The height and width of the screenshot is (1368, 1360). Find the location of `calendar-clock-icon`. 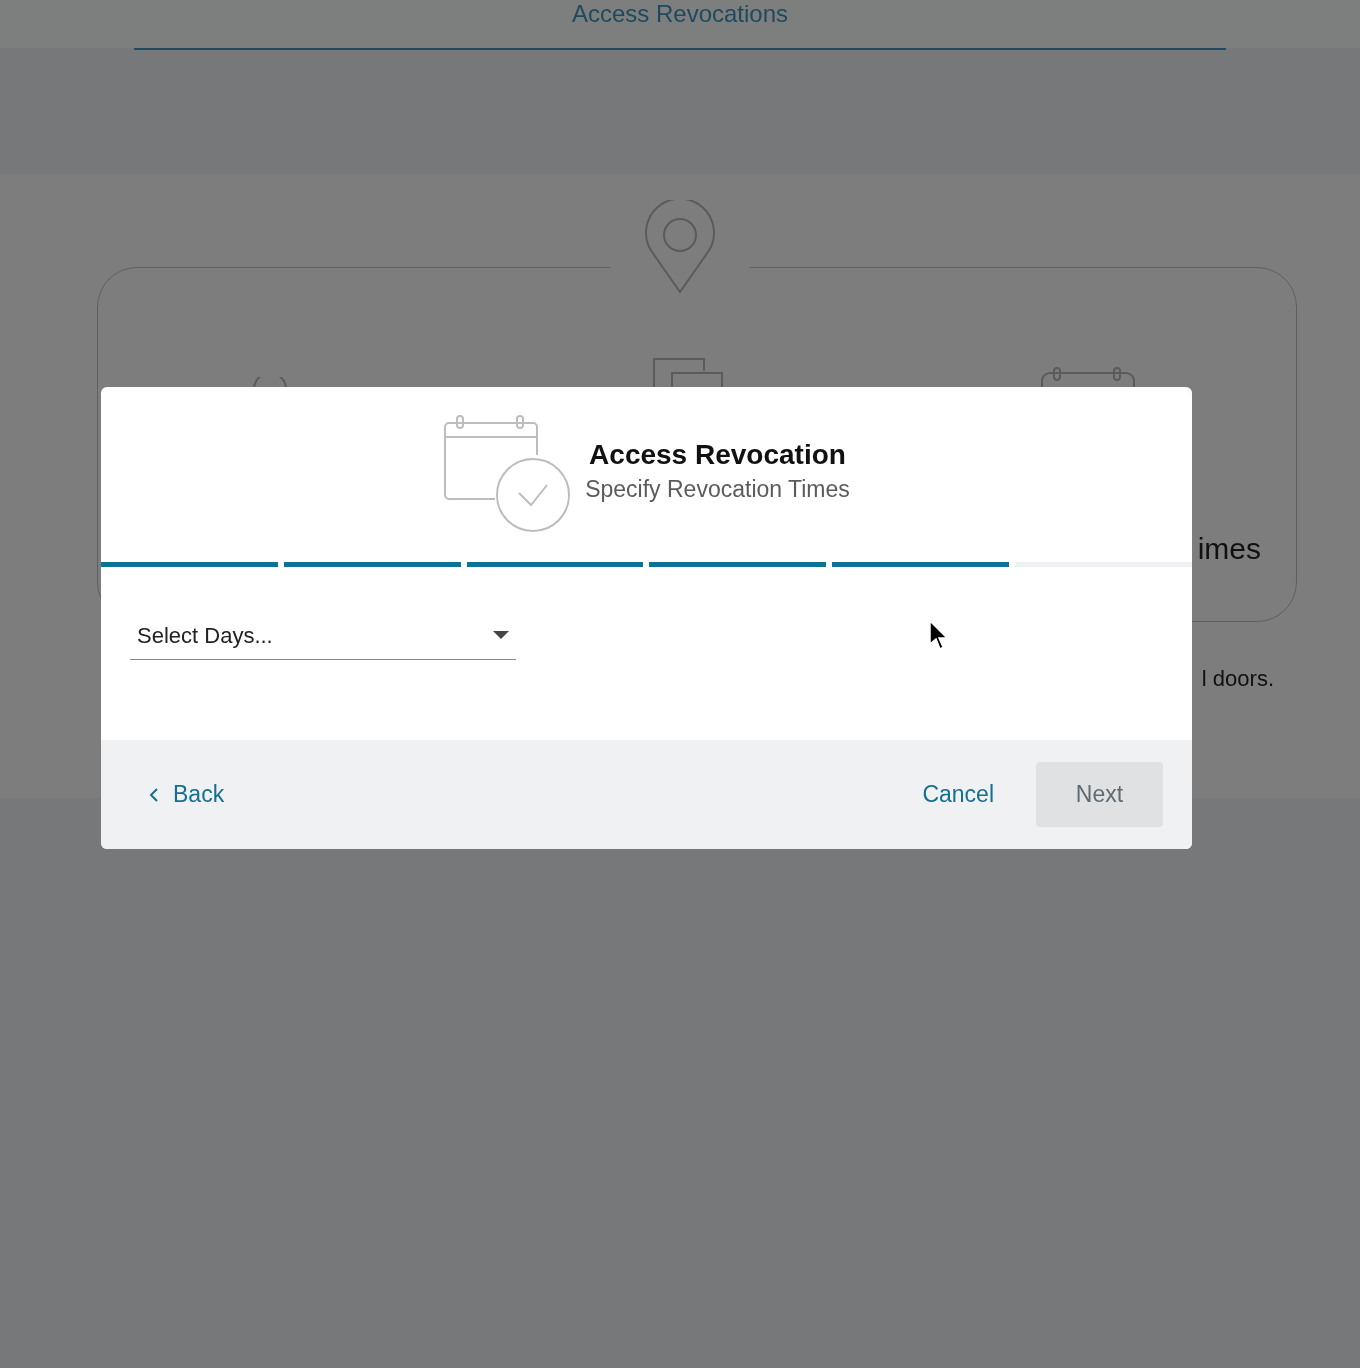

calendar-clock-icon is located at coordinates (507, 474).